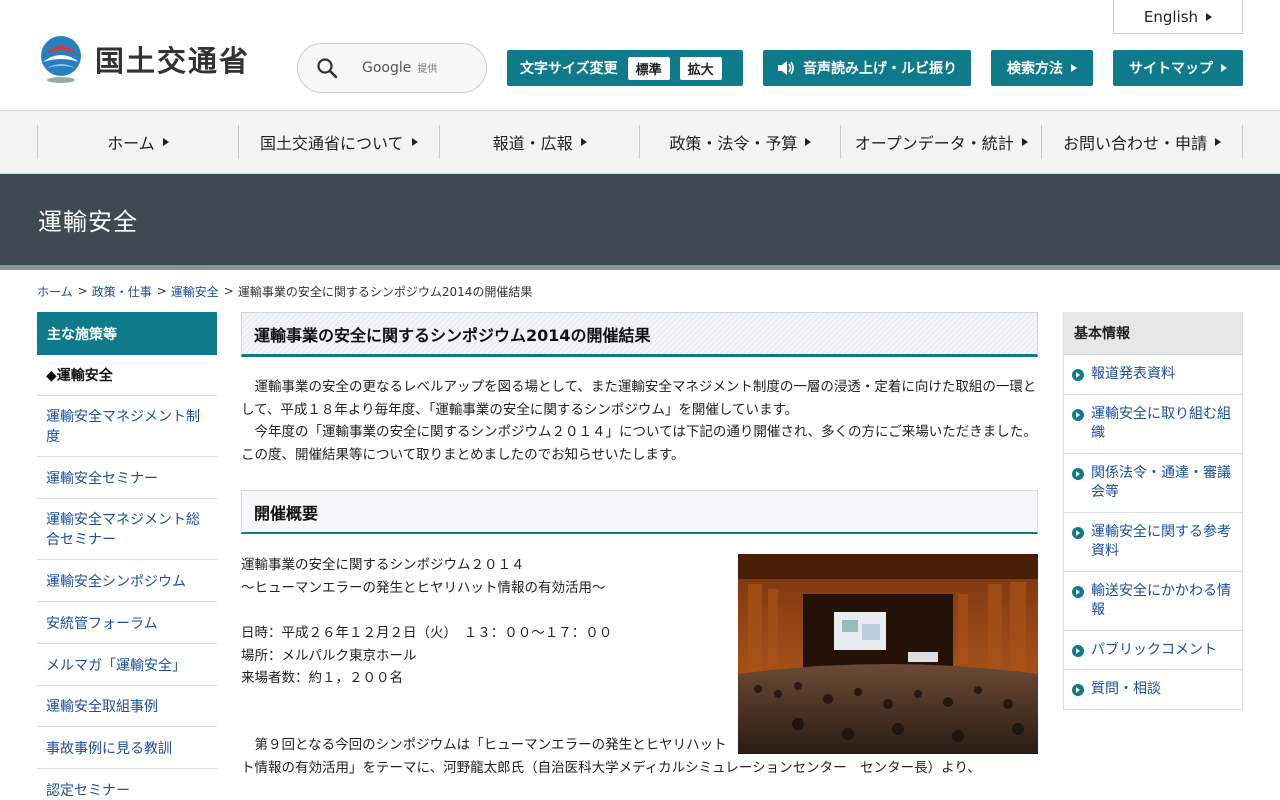 The width and height of the screenshot is (1280, 800). Describe the element at coordinates (338, 142) in the screenshot. I see `gnav-item-about: 国土交通省について` at that location.